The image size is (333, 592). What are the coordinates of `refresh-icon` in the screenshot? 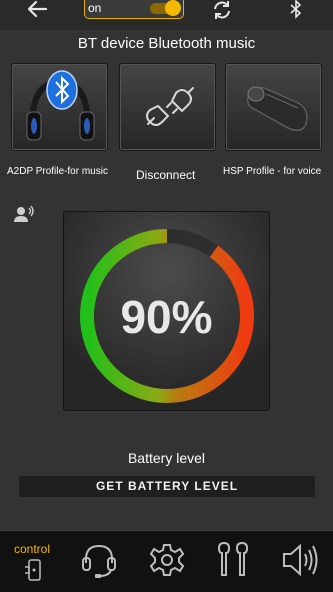 It's located at (222, 10).